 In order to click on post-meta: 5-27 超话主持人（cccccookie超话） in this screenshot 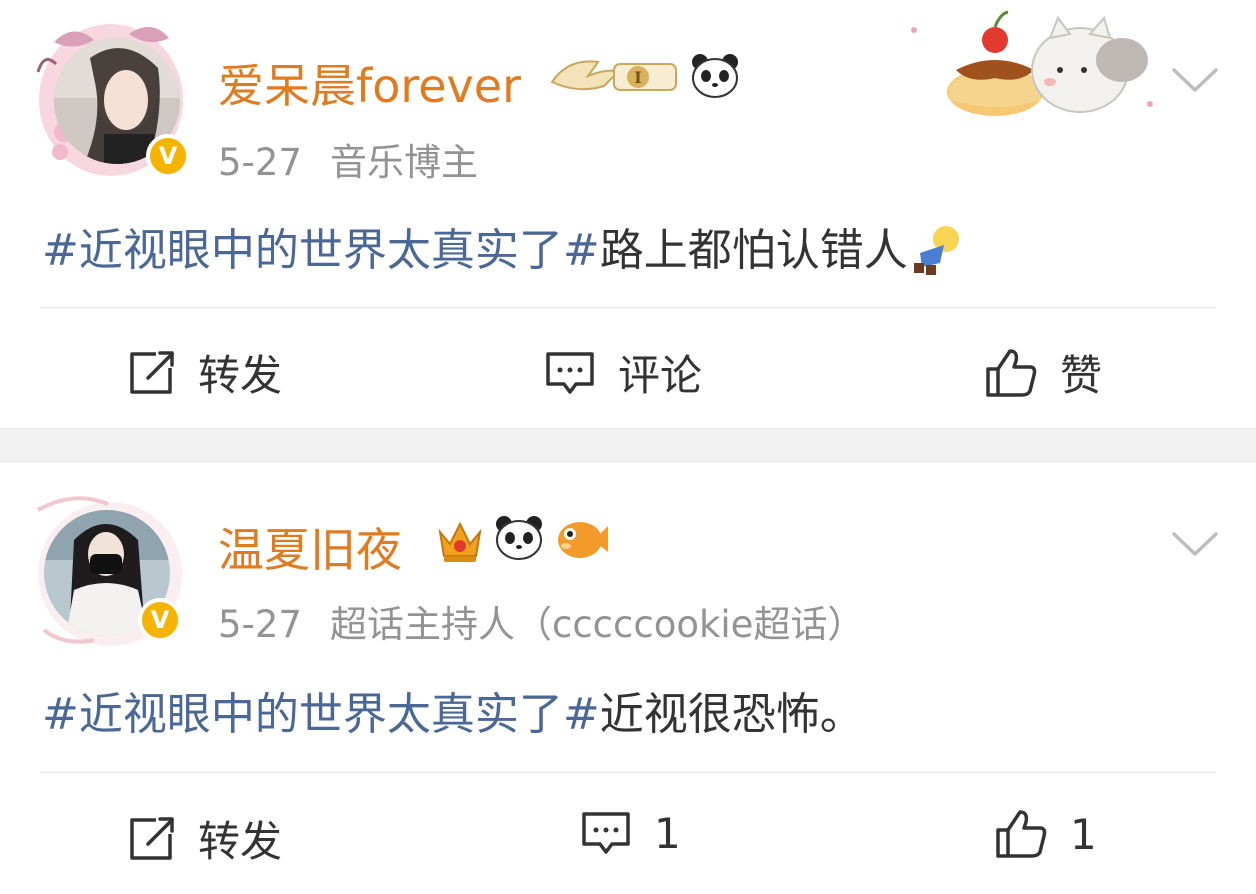, I will do `click(541, 621)`.